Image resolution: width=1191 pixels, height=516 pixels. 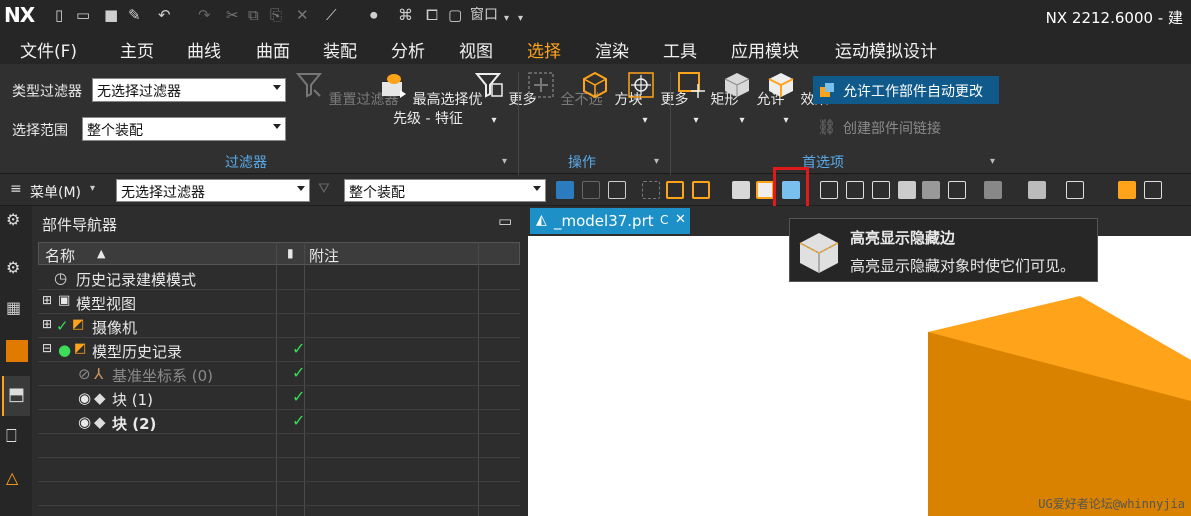 I want to click on column-name: 名称, so click(x=60, y=255).